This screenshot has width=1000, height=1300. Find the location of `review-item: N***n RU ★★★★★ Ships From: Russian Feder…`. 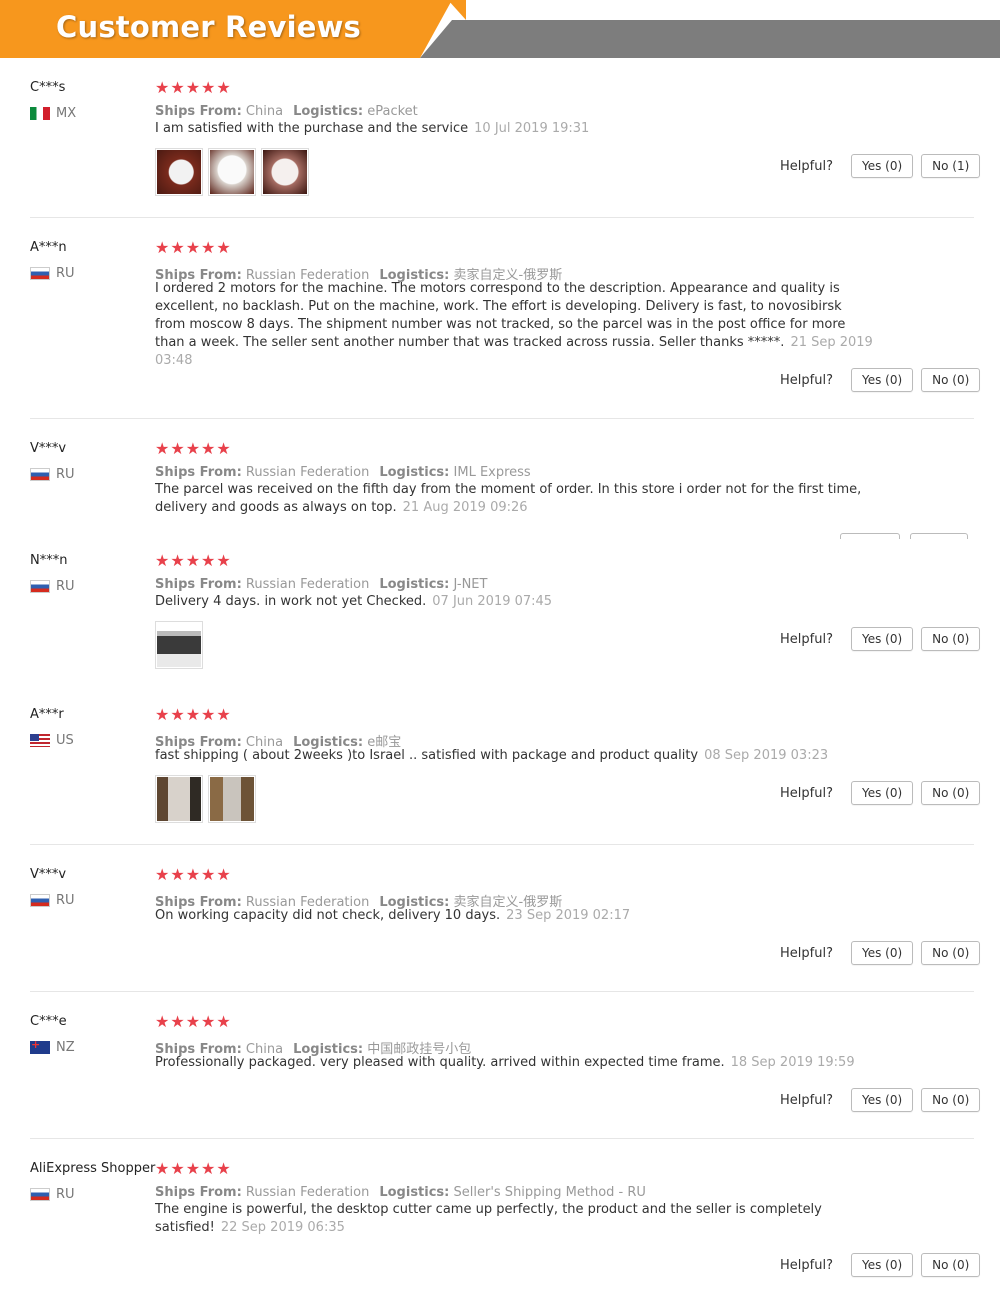

review-item: N***n RU ★★★★★ Ships From: Russian Feder… is located at coordinates (500, 611).